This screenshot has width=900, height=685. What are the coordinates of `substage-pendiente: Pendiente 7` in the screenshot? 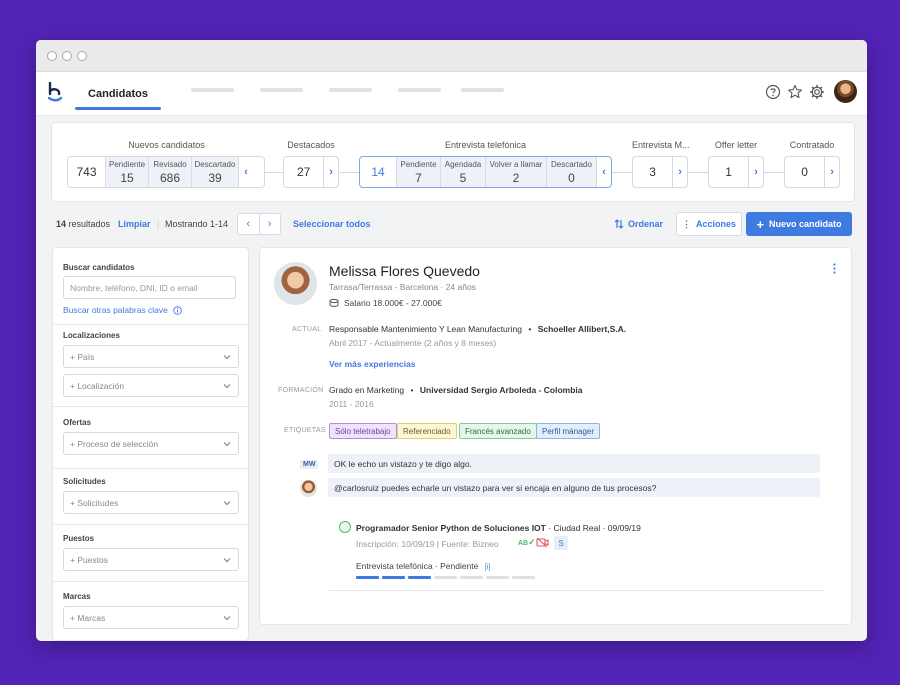 It's located at (418, 172).